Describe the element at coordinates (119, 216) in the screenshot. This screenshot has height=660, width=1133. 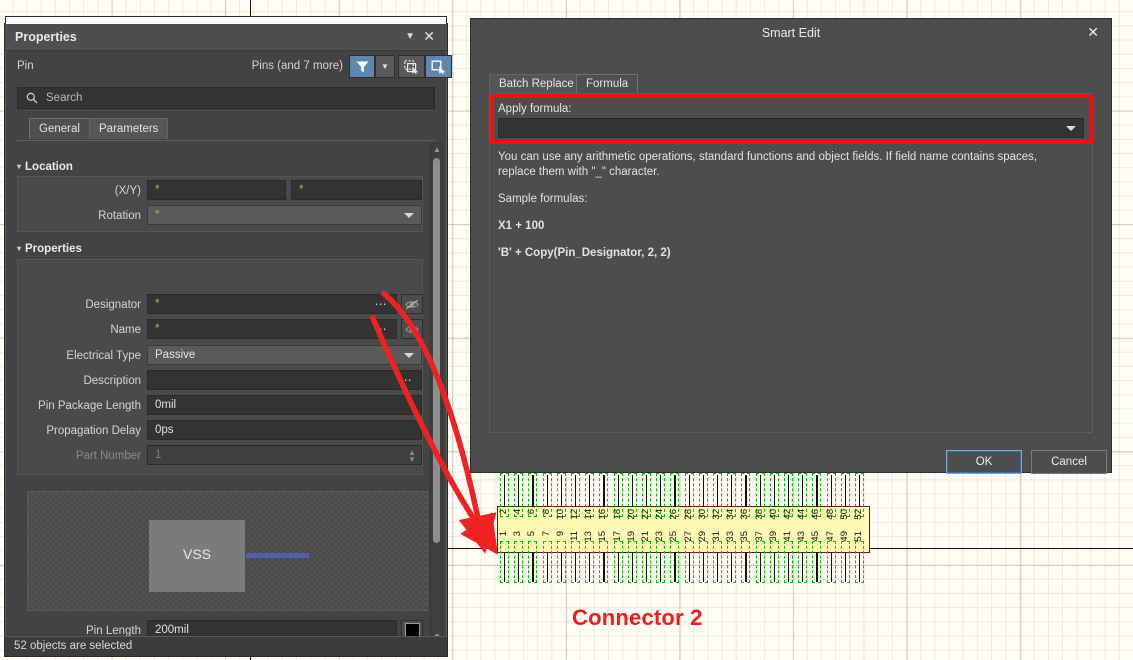
I see `label-rotation: Rotation` at that location.